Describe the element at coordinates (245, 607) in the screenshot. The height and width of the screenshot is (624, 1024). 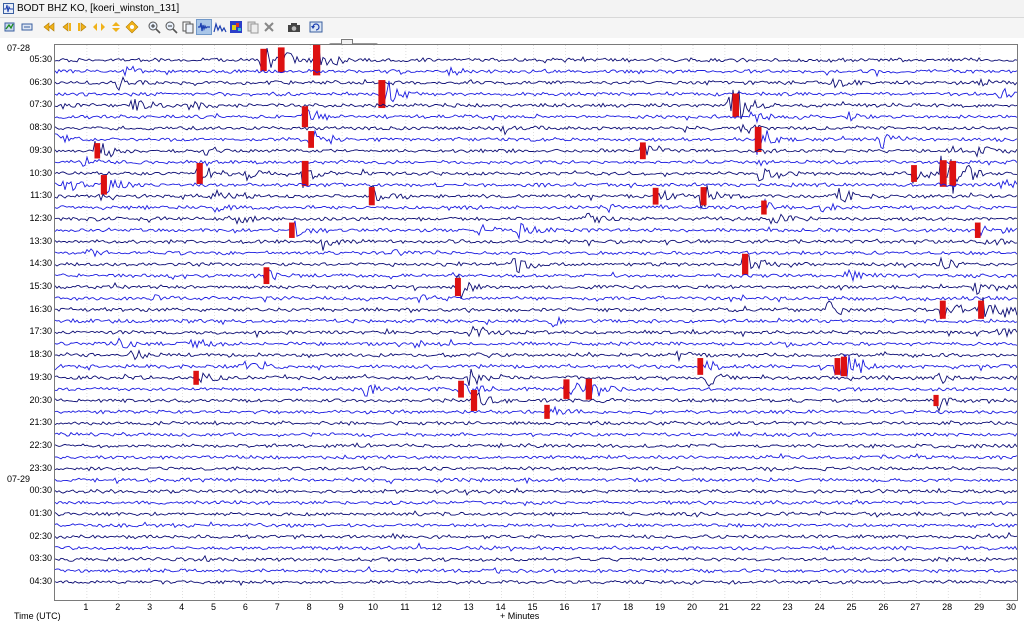
I see `minute-tick-label: 6` at that location.